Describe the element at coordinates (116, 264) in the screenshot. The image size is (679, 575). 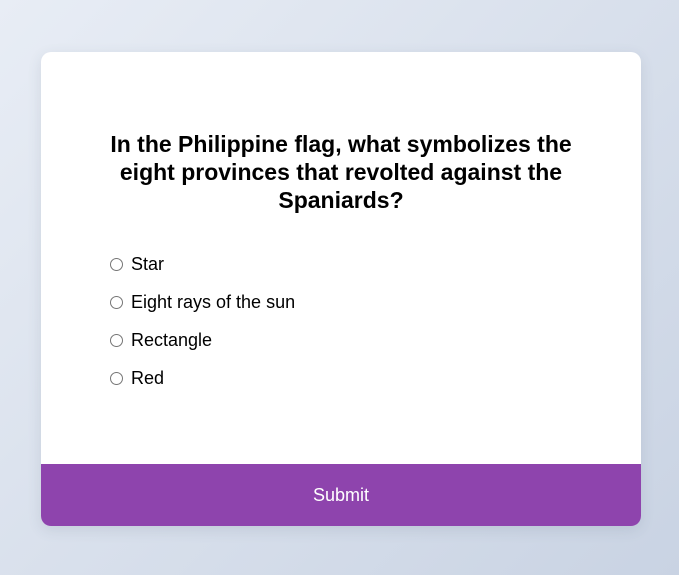
I see `answer-radio-star` at that location.